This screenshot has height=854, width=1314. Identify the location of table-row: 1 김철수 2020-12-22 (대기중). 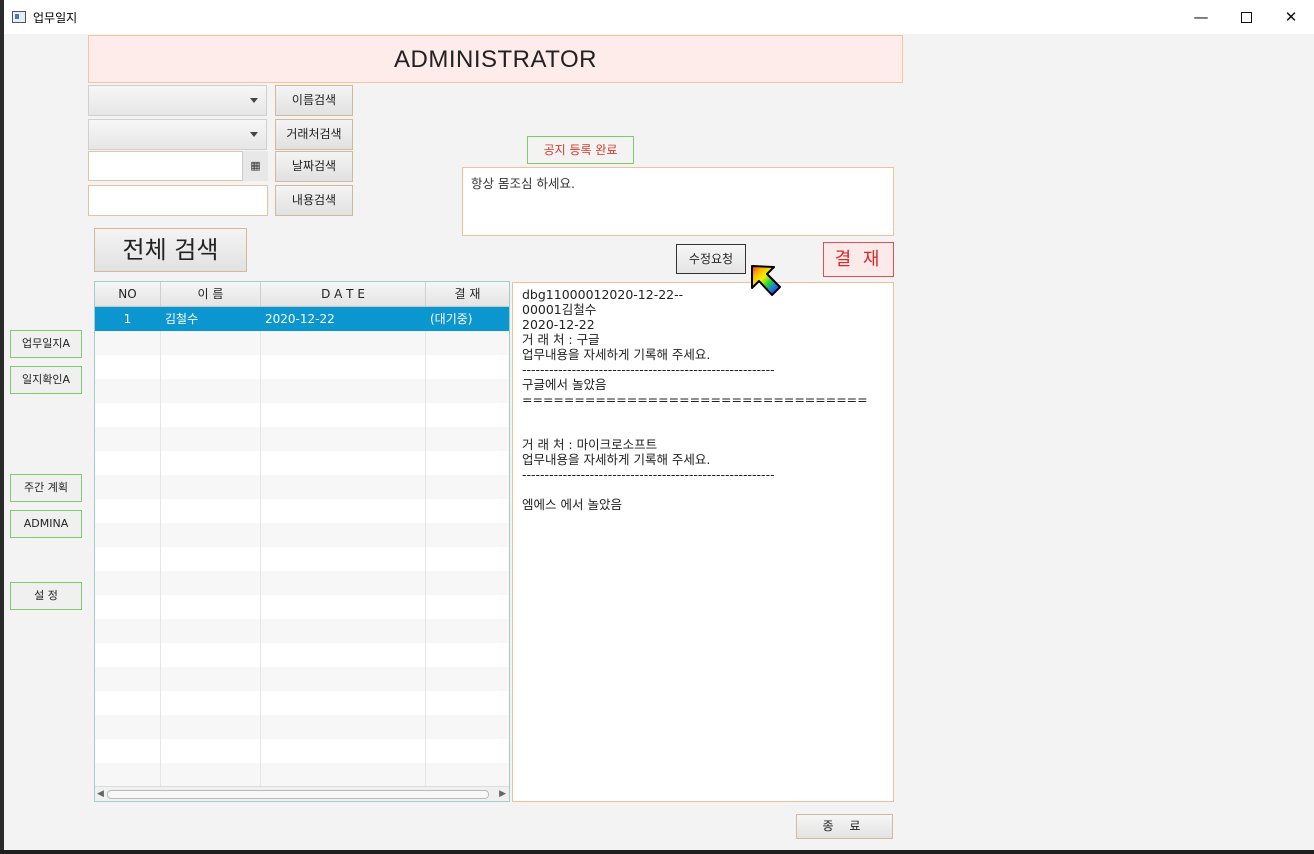
(302, 319).